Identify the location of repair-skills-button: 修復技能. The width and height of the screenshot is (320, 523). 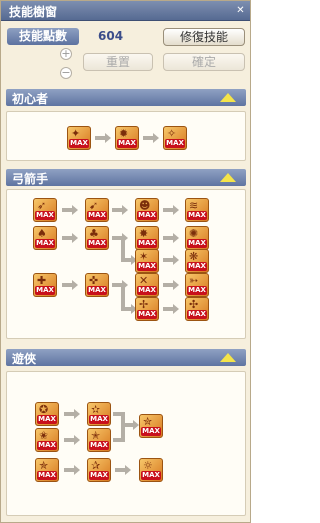
(204, 37).